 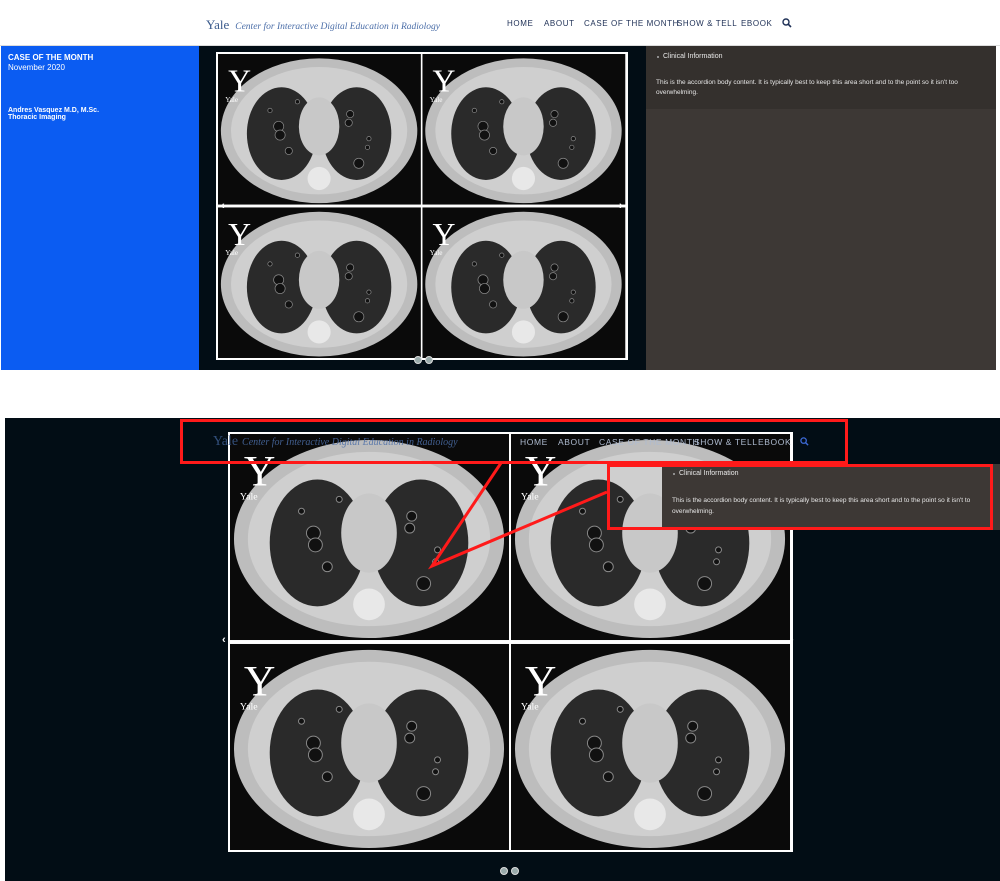 I want to click on case-title: CASE OF THE MONTH, so click(x=51, y=57).